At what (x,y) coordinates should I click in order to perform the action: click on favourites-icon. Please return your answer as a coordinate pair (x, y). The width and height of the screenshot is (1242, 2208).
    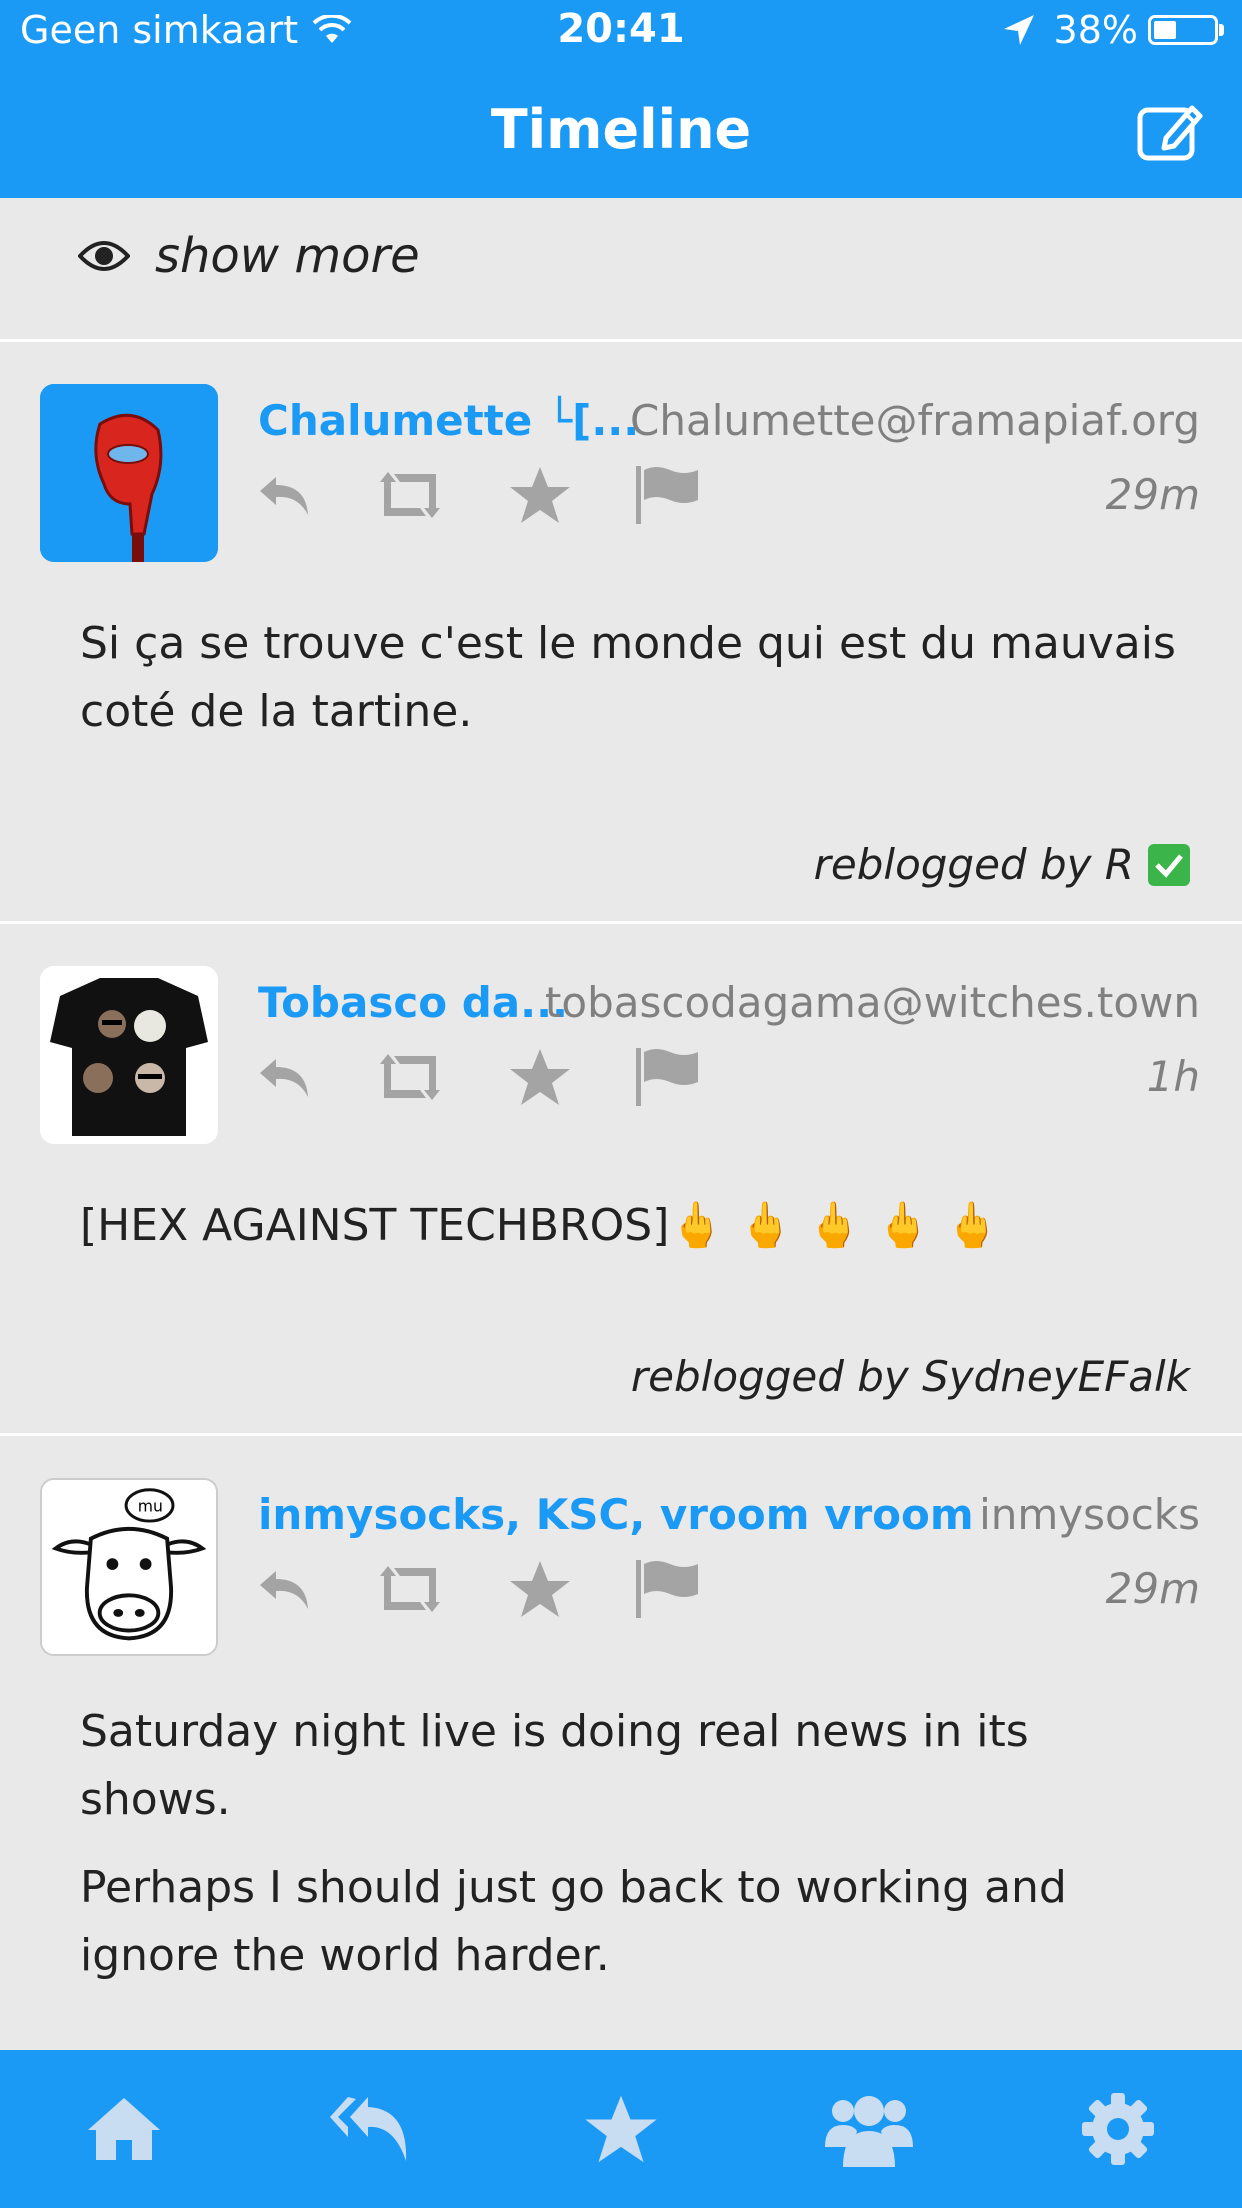
    Looking at the image, I should click on (621, 2129).